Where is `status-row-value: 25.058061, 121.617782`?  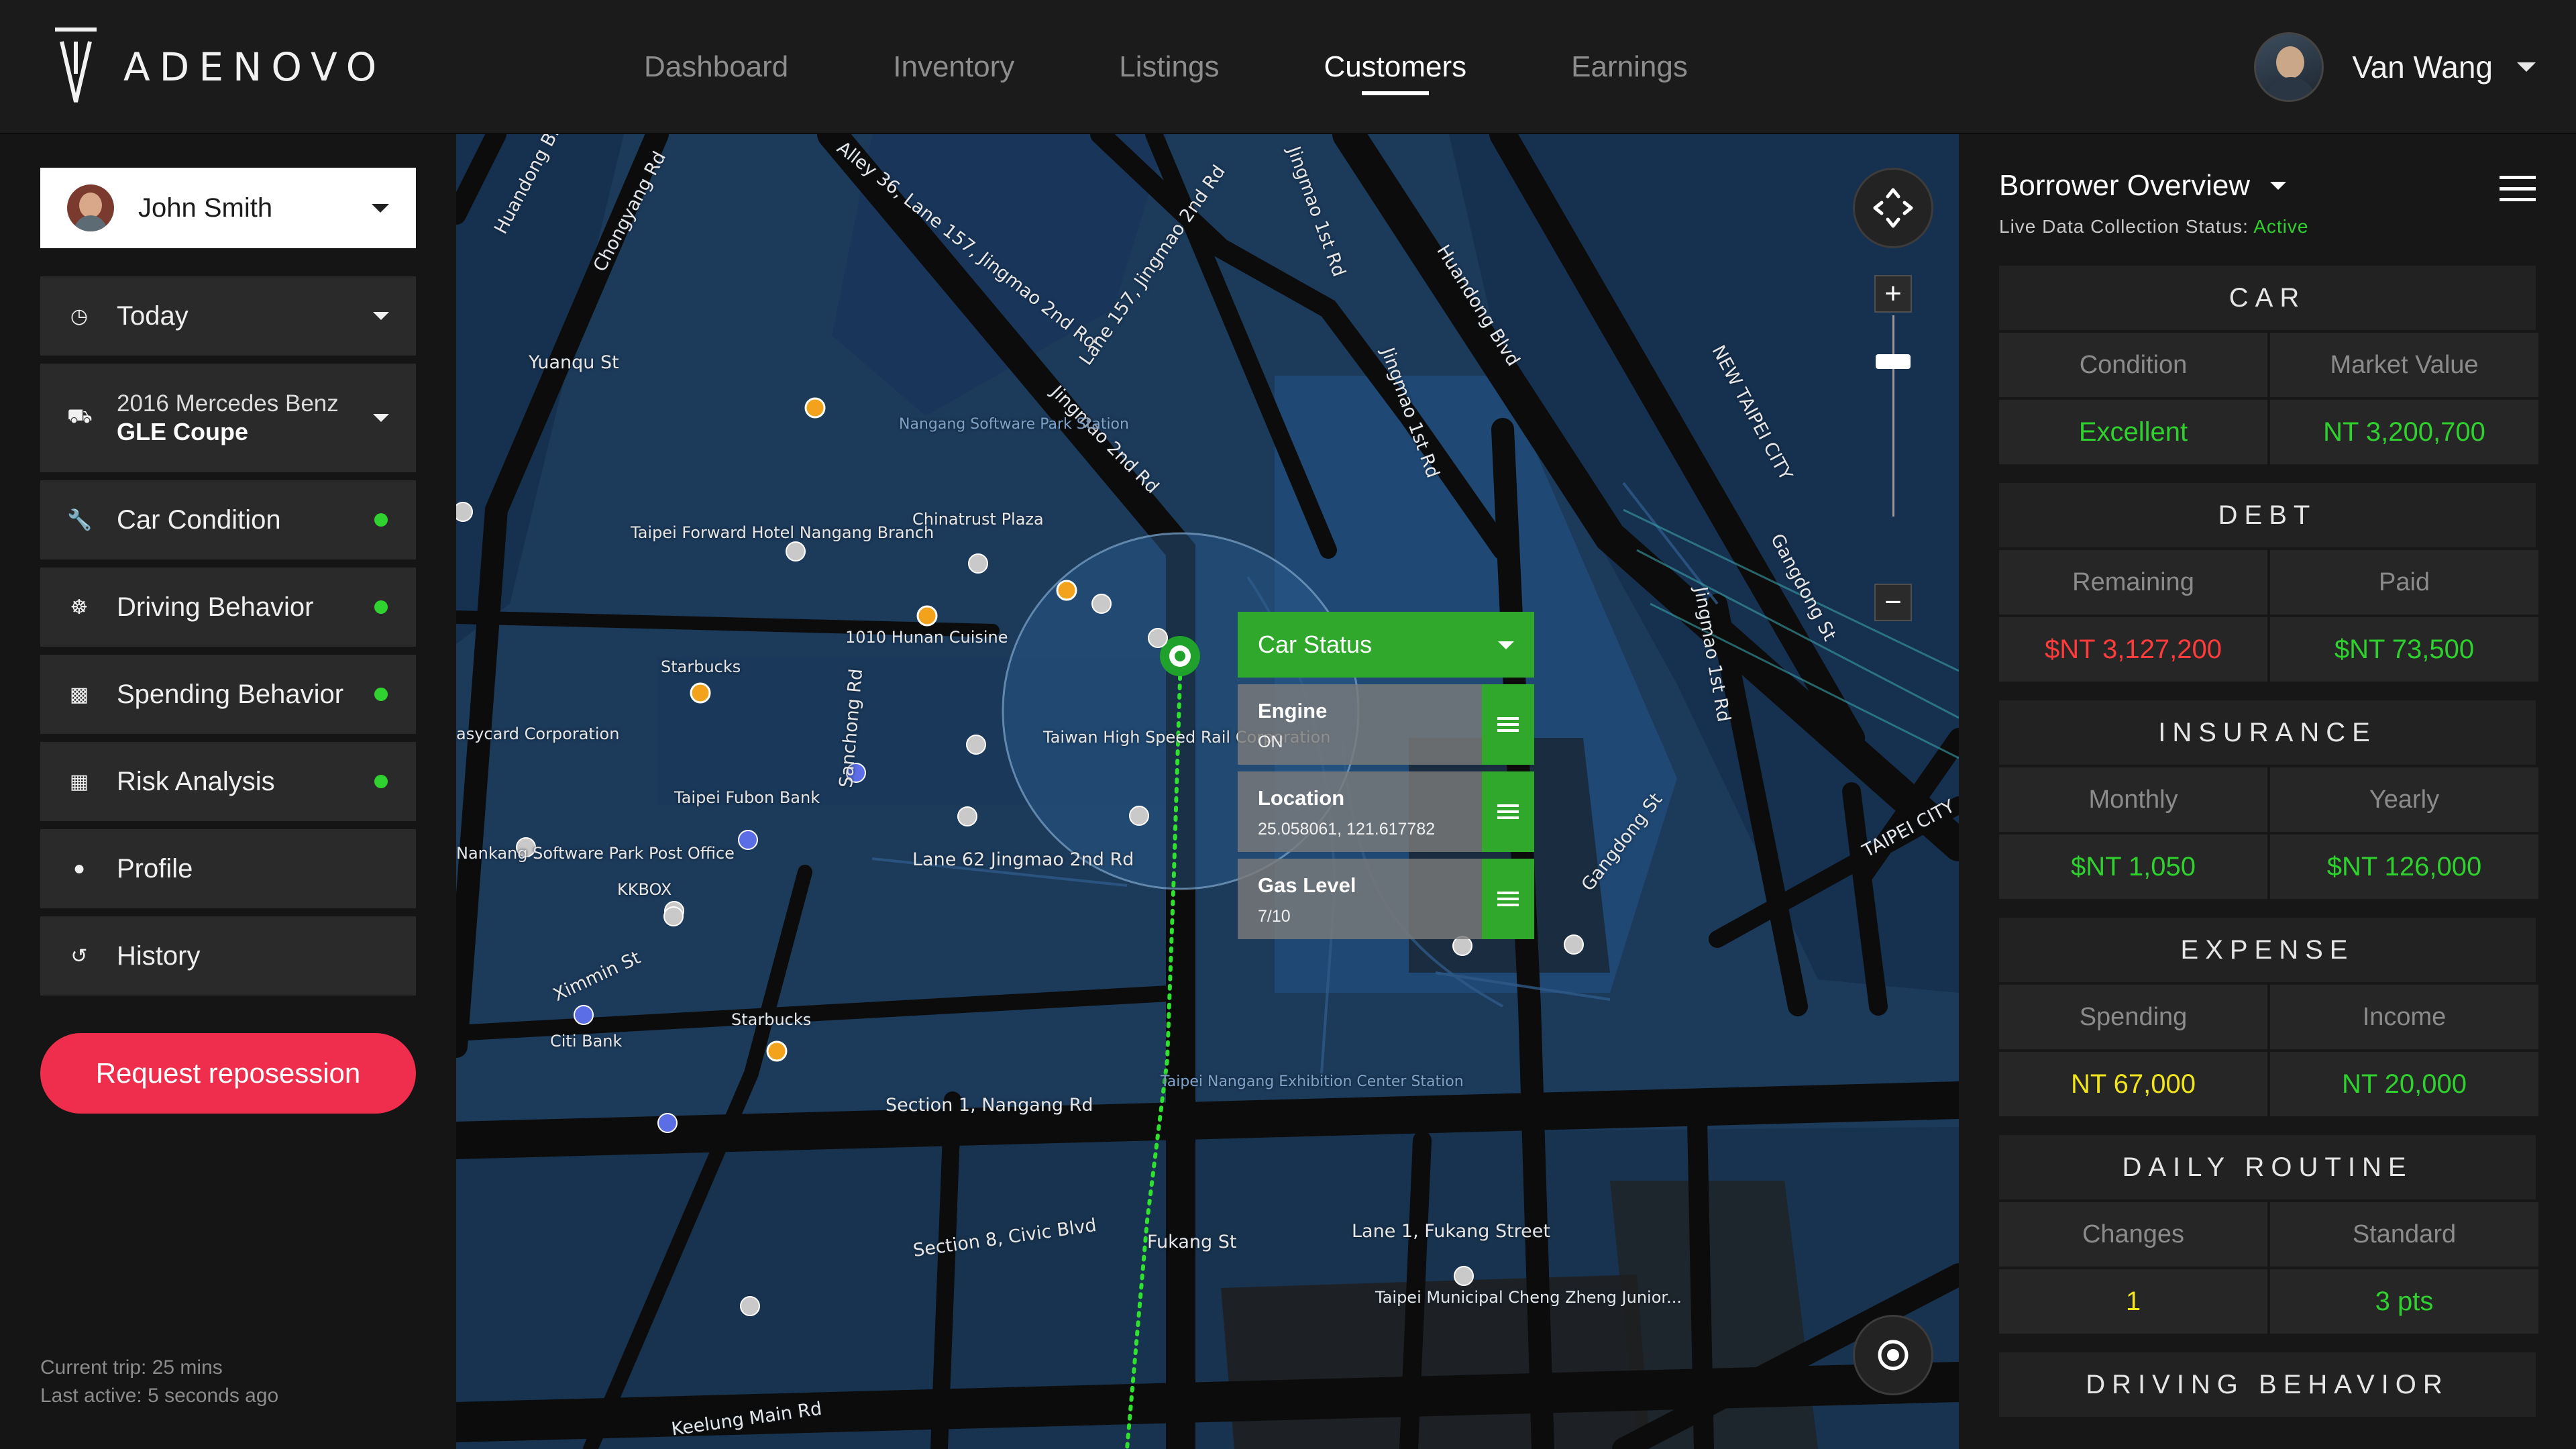 status-row-value: 25.058061, 121.617782 is located at coordinates (1347, 829).